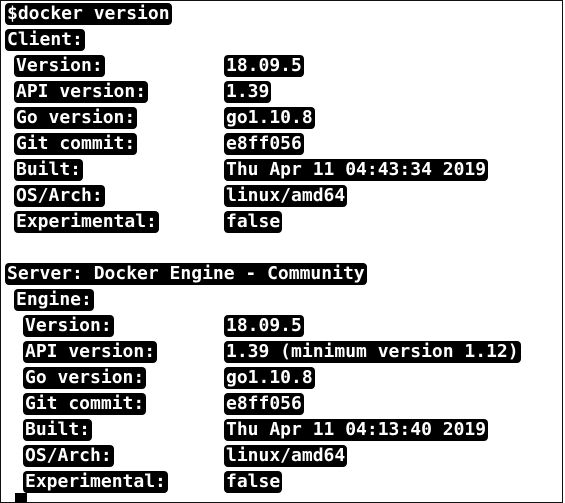  What do you see at coordinates (88, 14) in the screenshot?
I see `command-text: $docker version` at bounding box center [88, 14].